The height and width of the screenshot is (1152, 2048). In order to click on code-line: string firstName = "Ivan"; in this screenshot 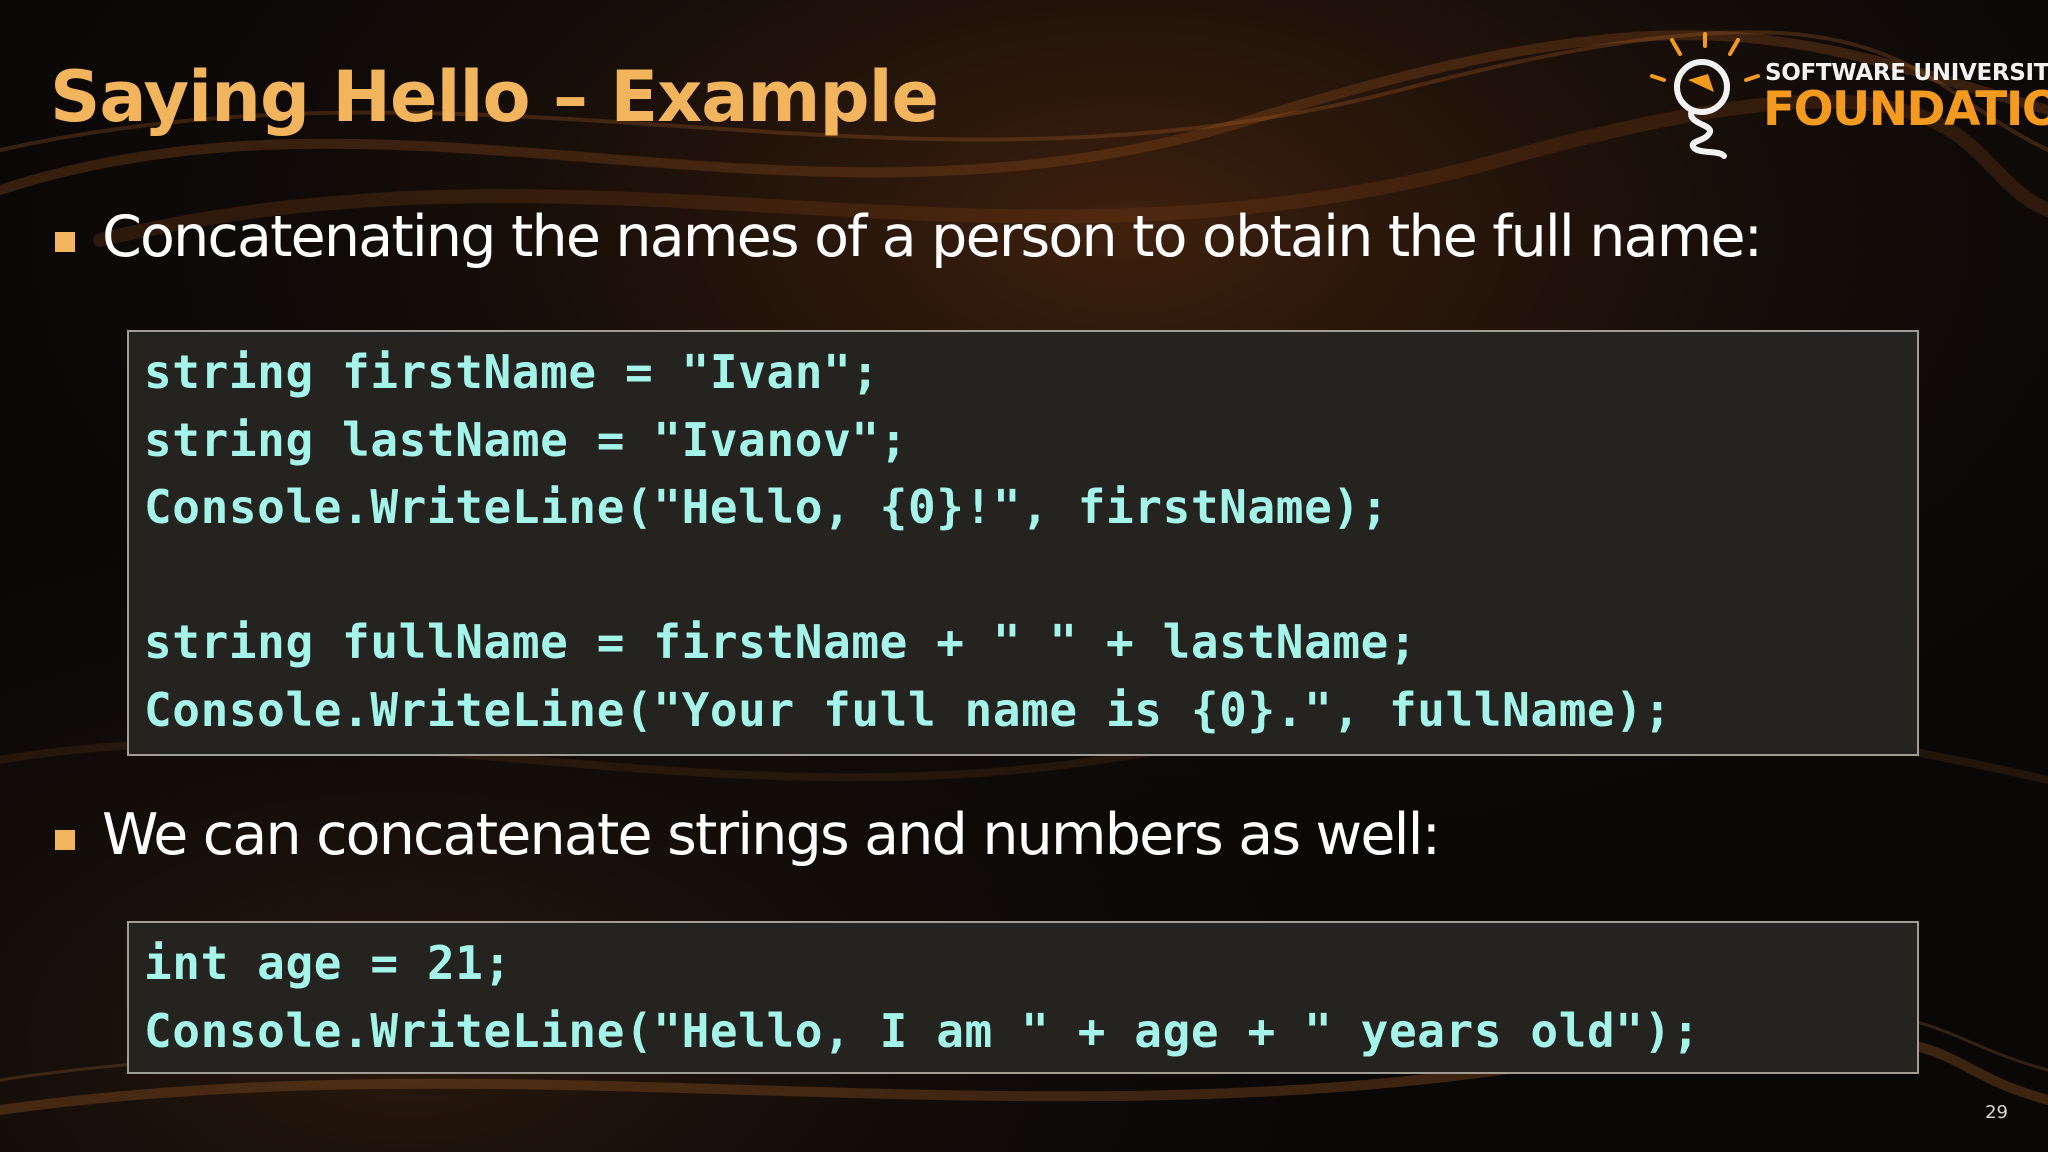, I will do `click(512, 372)`.